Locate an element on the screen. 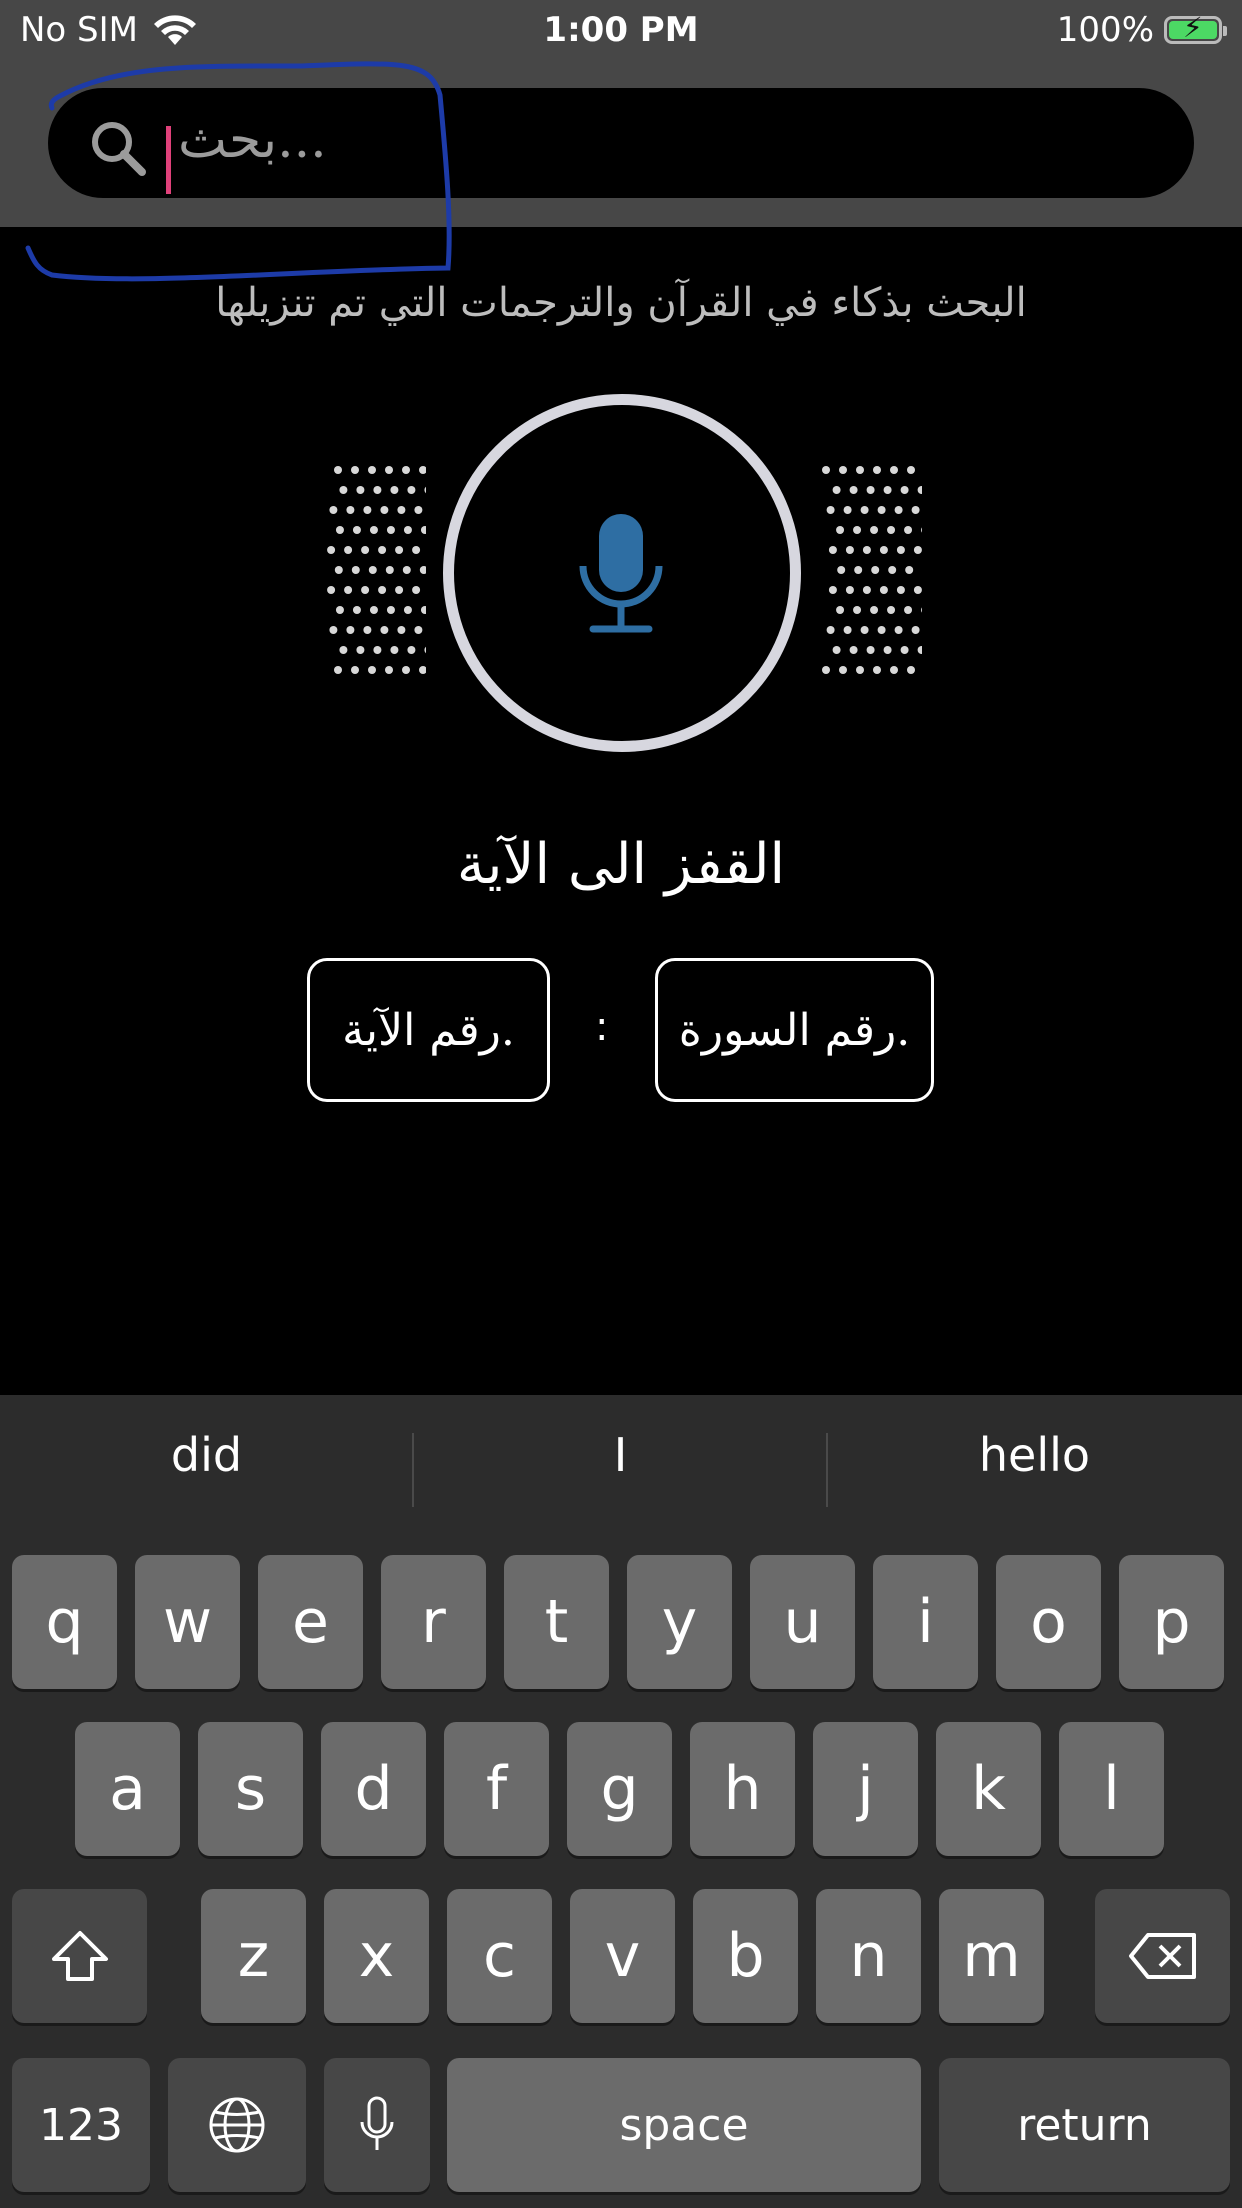  key-b: b is located at coordinates (745, 1956).